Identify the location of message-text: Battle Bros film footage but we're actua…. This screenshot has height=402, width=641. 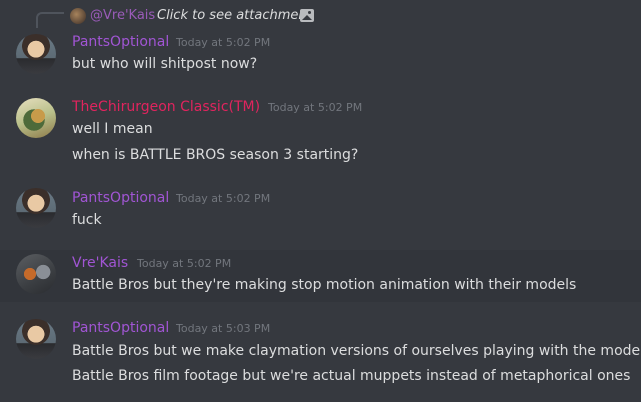
(351, 376).